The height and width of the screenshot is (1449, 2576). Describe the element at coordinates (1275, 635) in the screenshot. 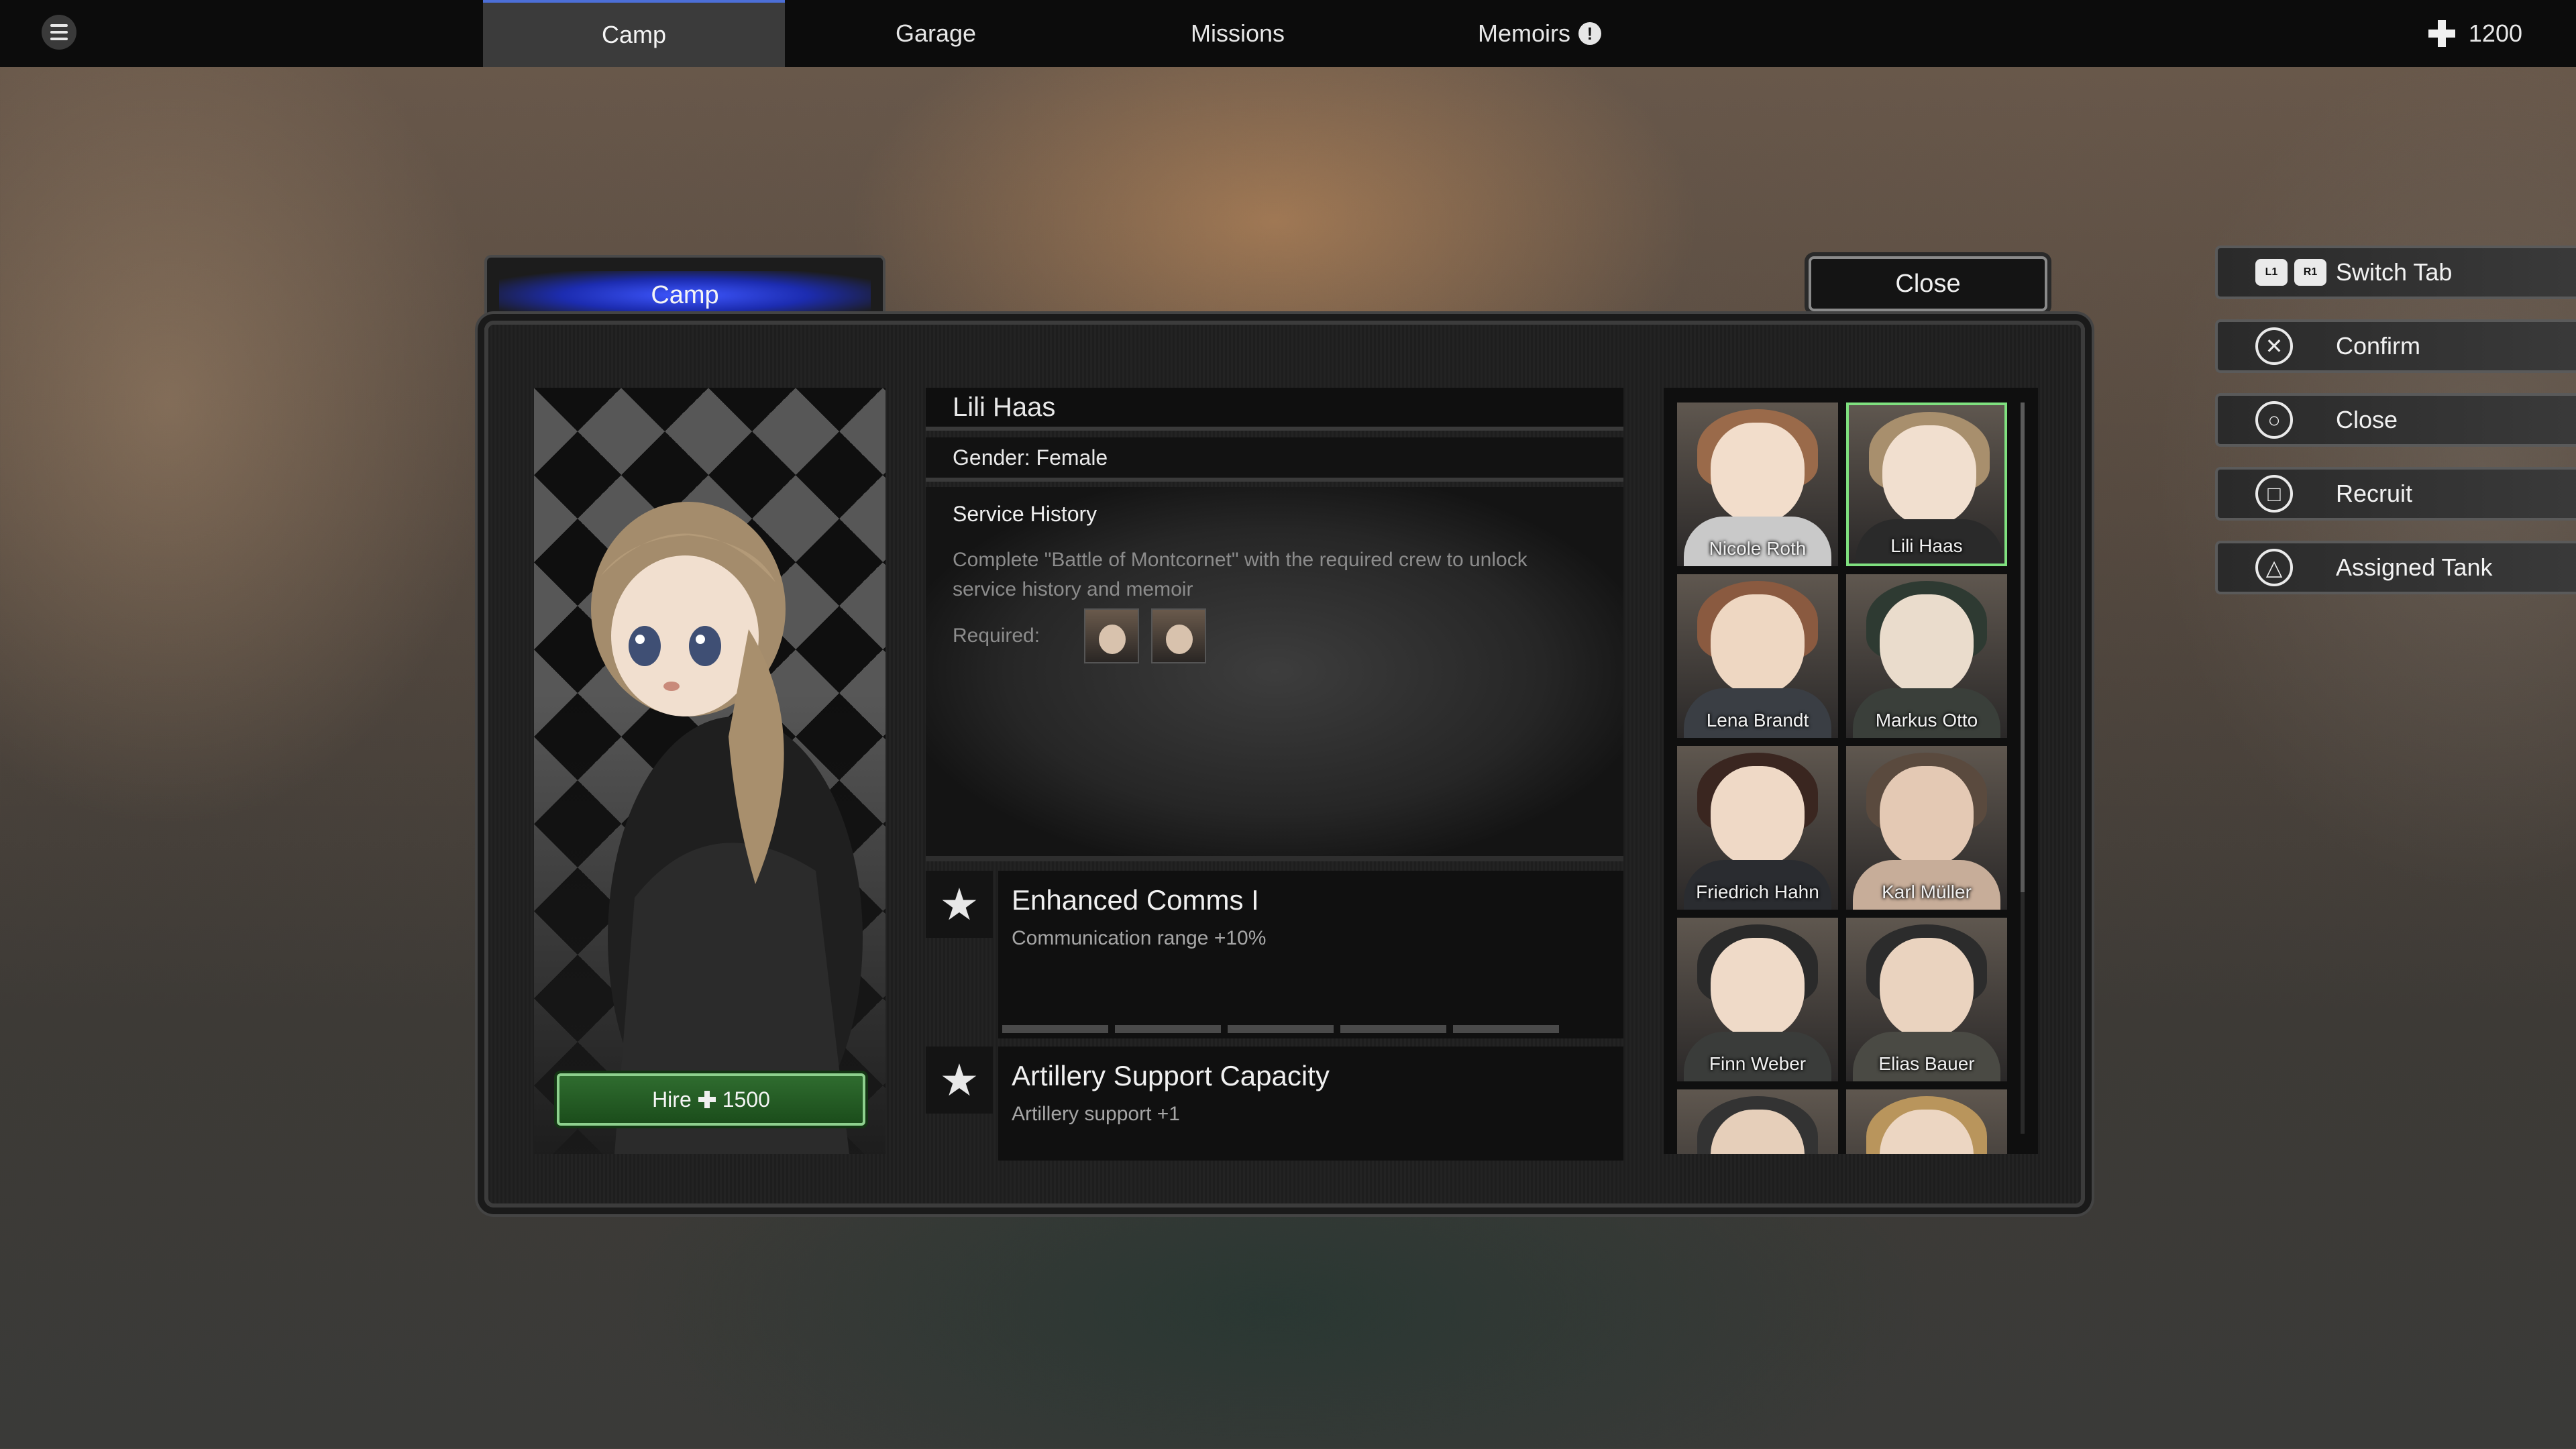

I see `required-crew: Required:` at that location.